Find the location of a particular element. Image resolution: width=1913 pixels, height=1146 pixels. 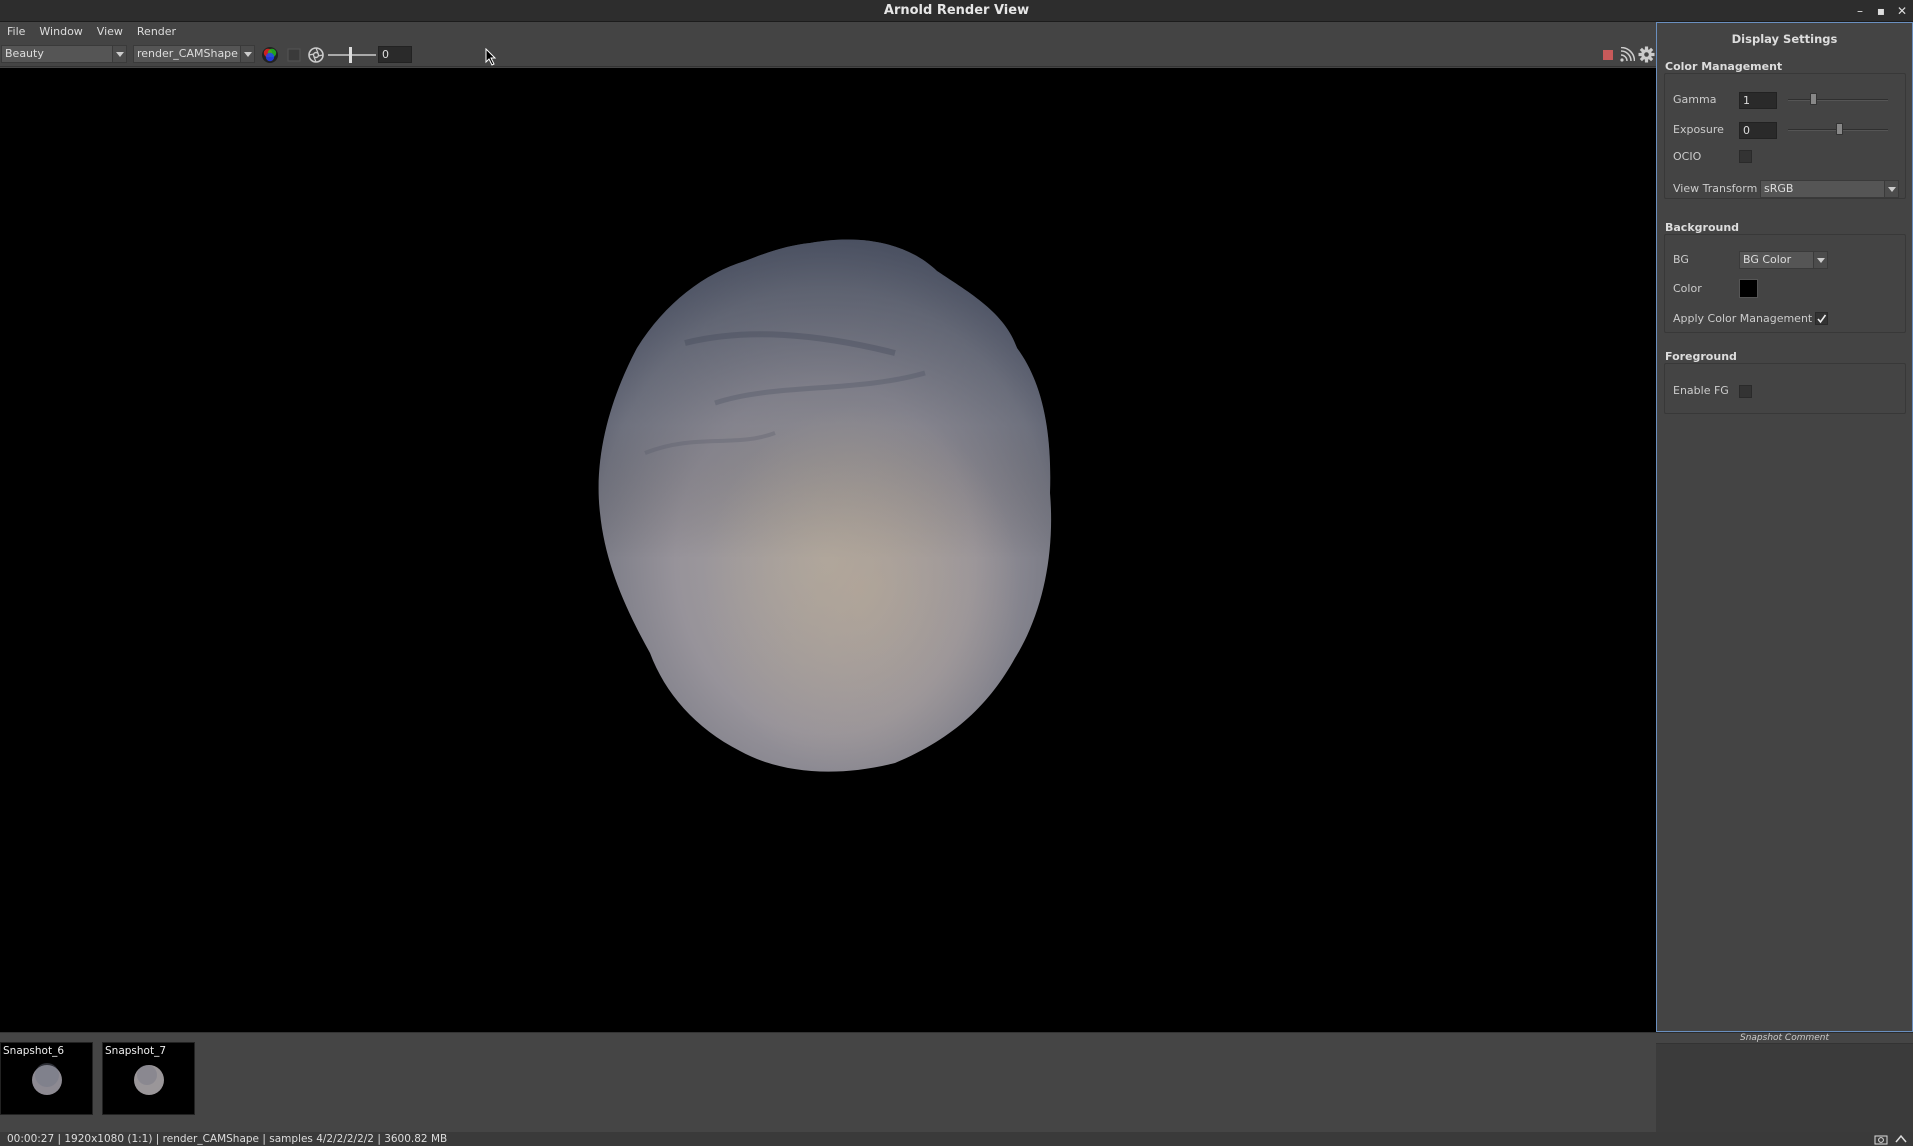

checkmark-icon is located at coordinates (1822, 319).